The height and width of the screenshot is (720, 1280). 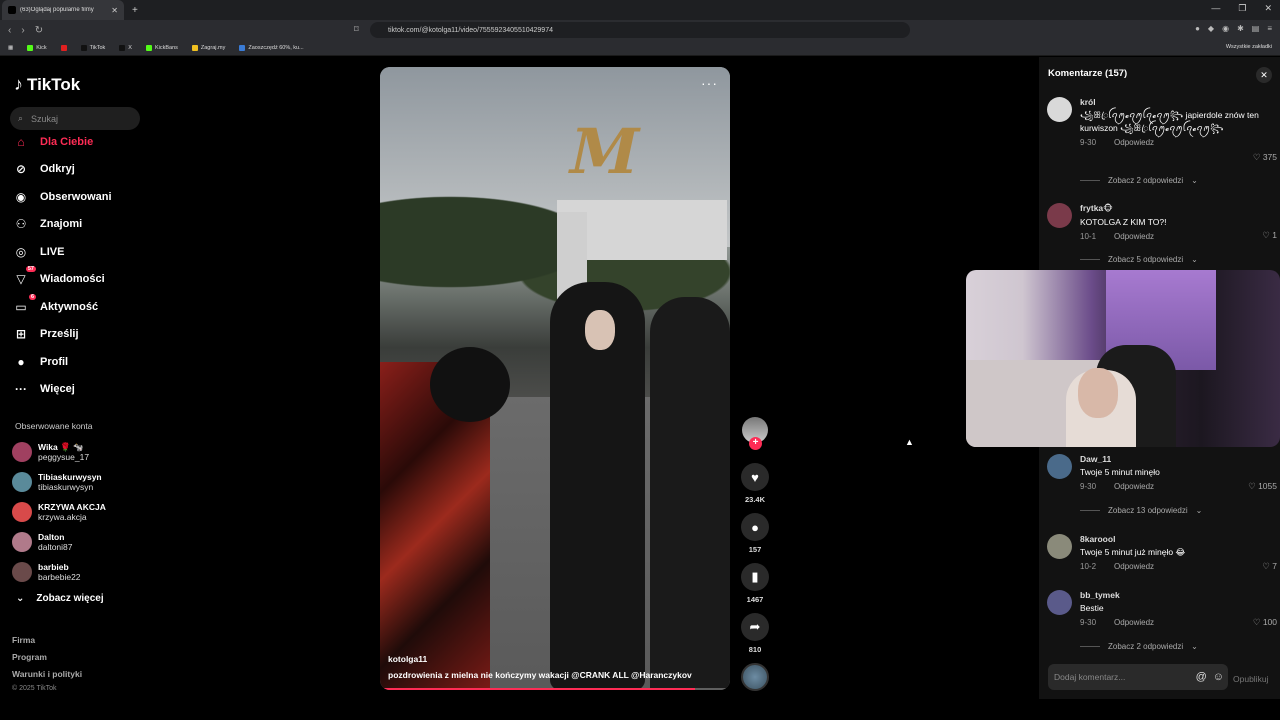 I want to click on nav-live: ◎ LIVE, so click(x=38, y=252).